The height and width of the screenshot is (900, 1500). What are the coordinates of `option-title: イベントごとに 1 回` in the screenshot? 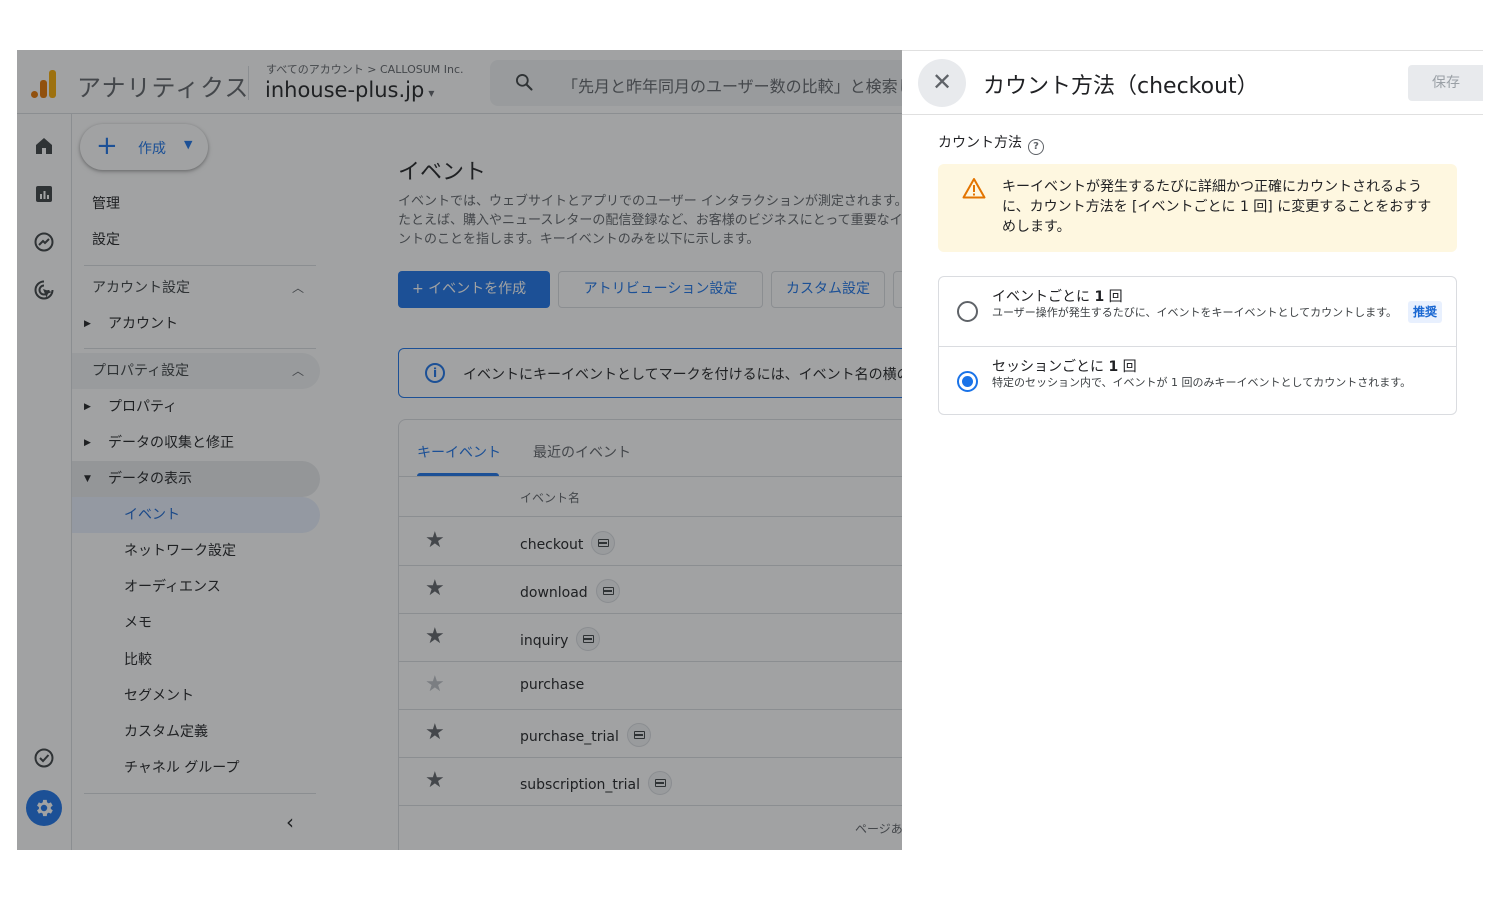 It's located at (1057, 296).